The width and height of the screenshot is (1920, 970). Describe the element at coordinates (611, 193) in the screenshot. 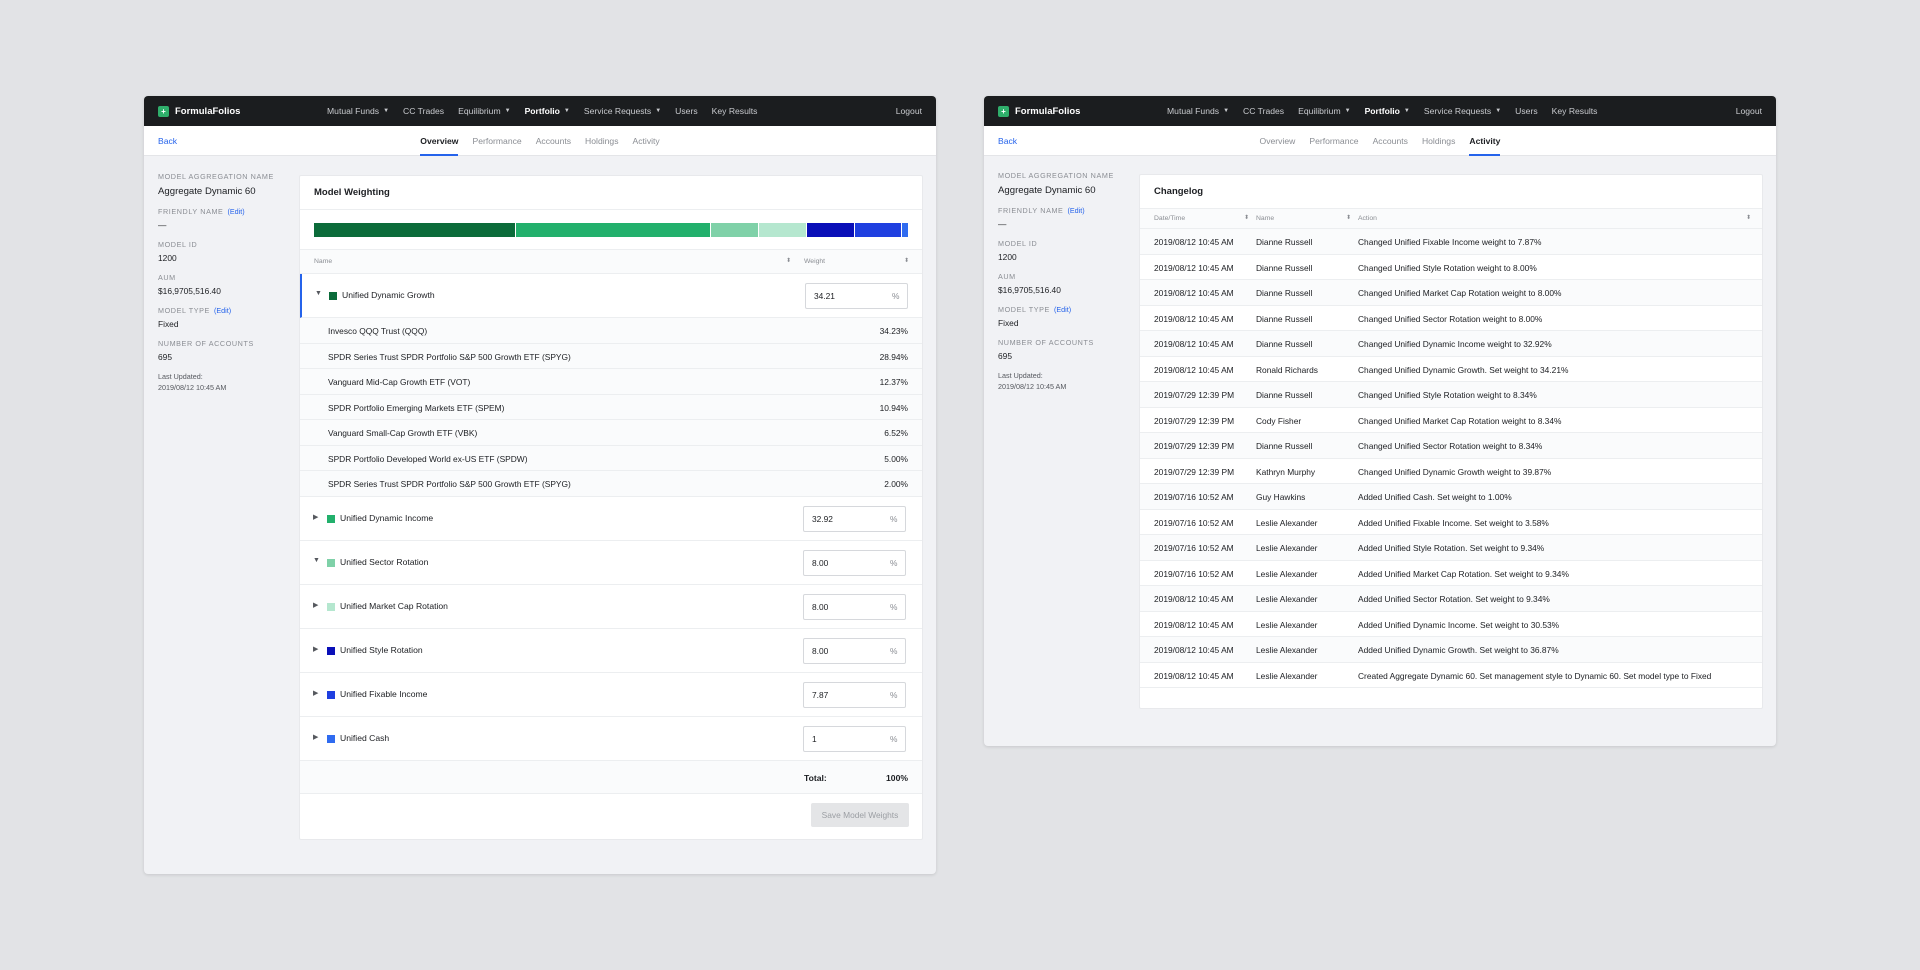

I see `card-title: Model Weighting` at that location.